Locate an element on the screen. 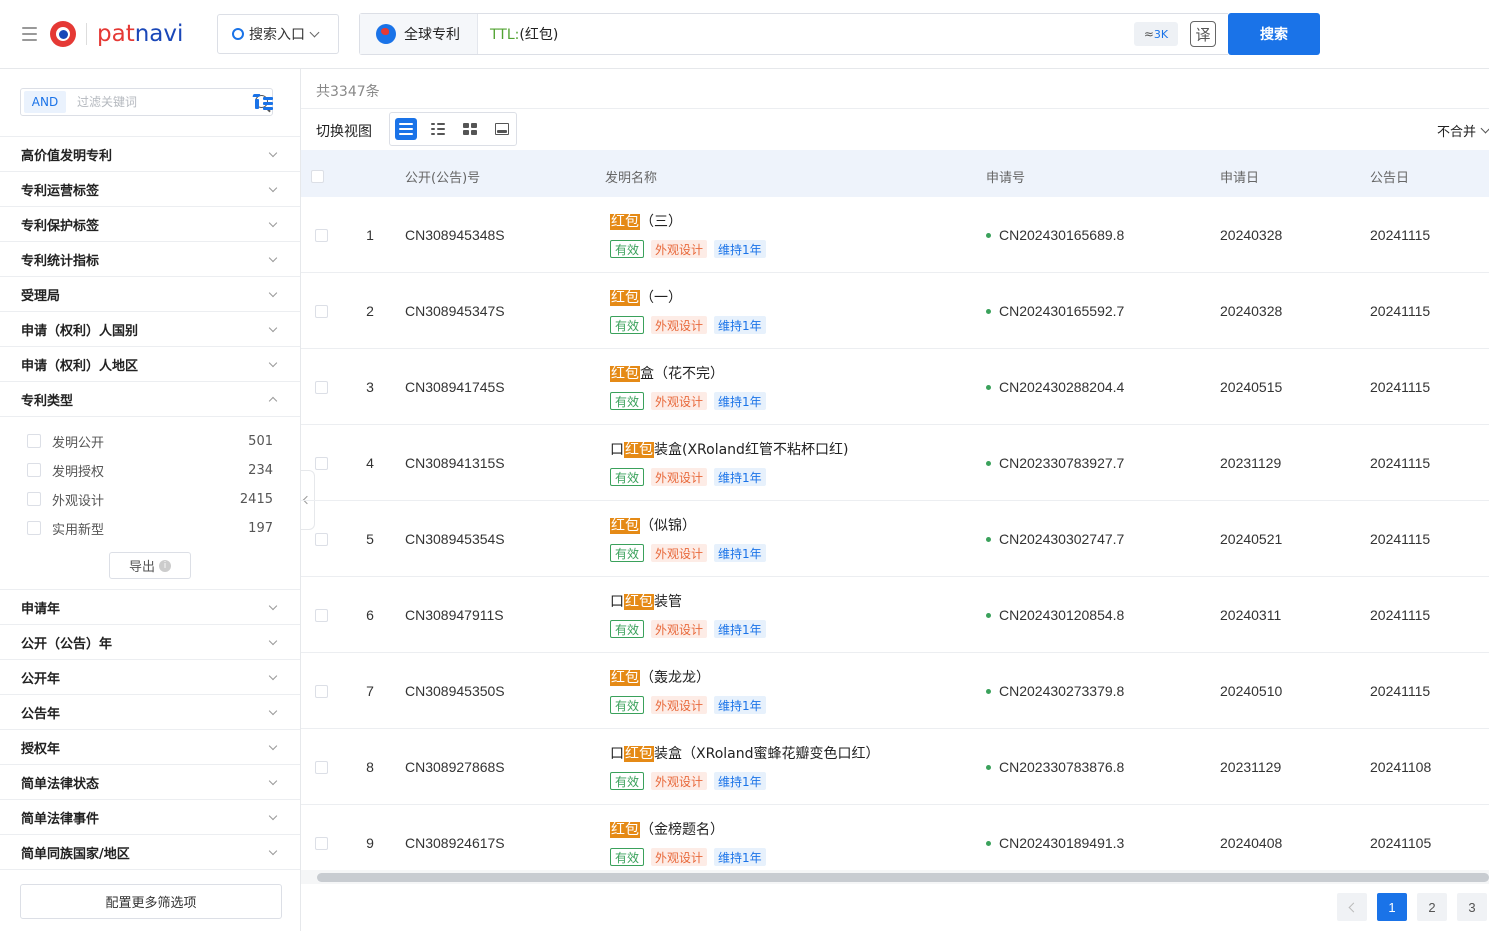  patent-title: 红包（三） is located at coordinates (646, 221).